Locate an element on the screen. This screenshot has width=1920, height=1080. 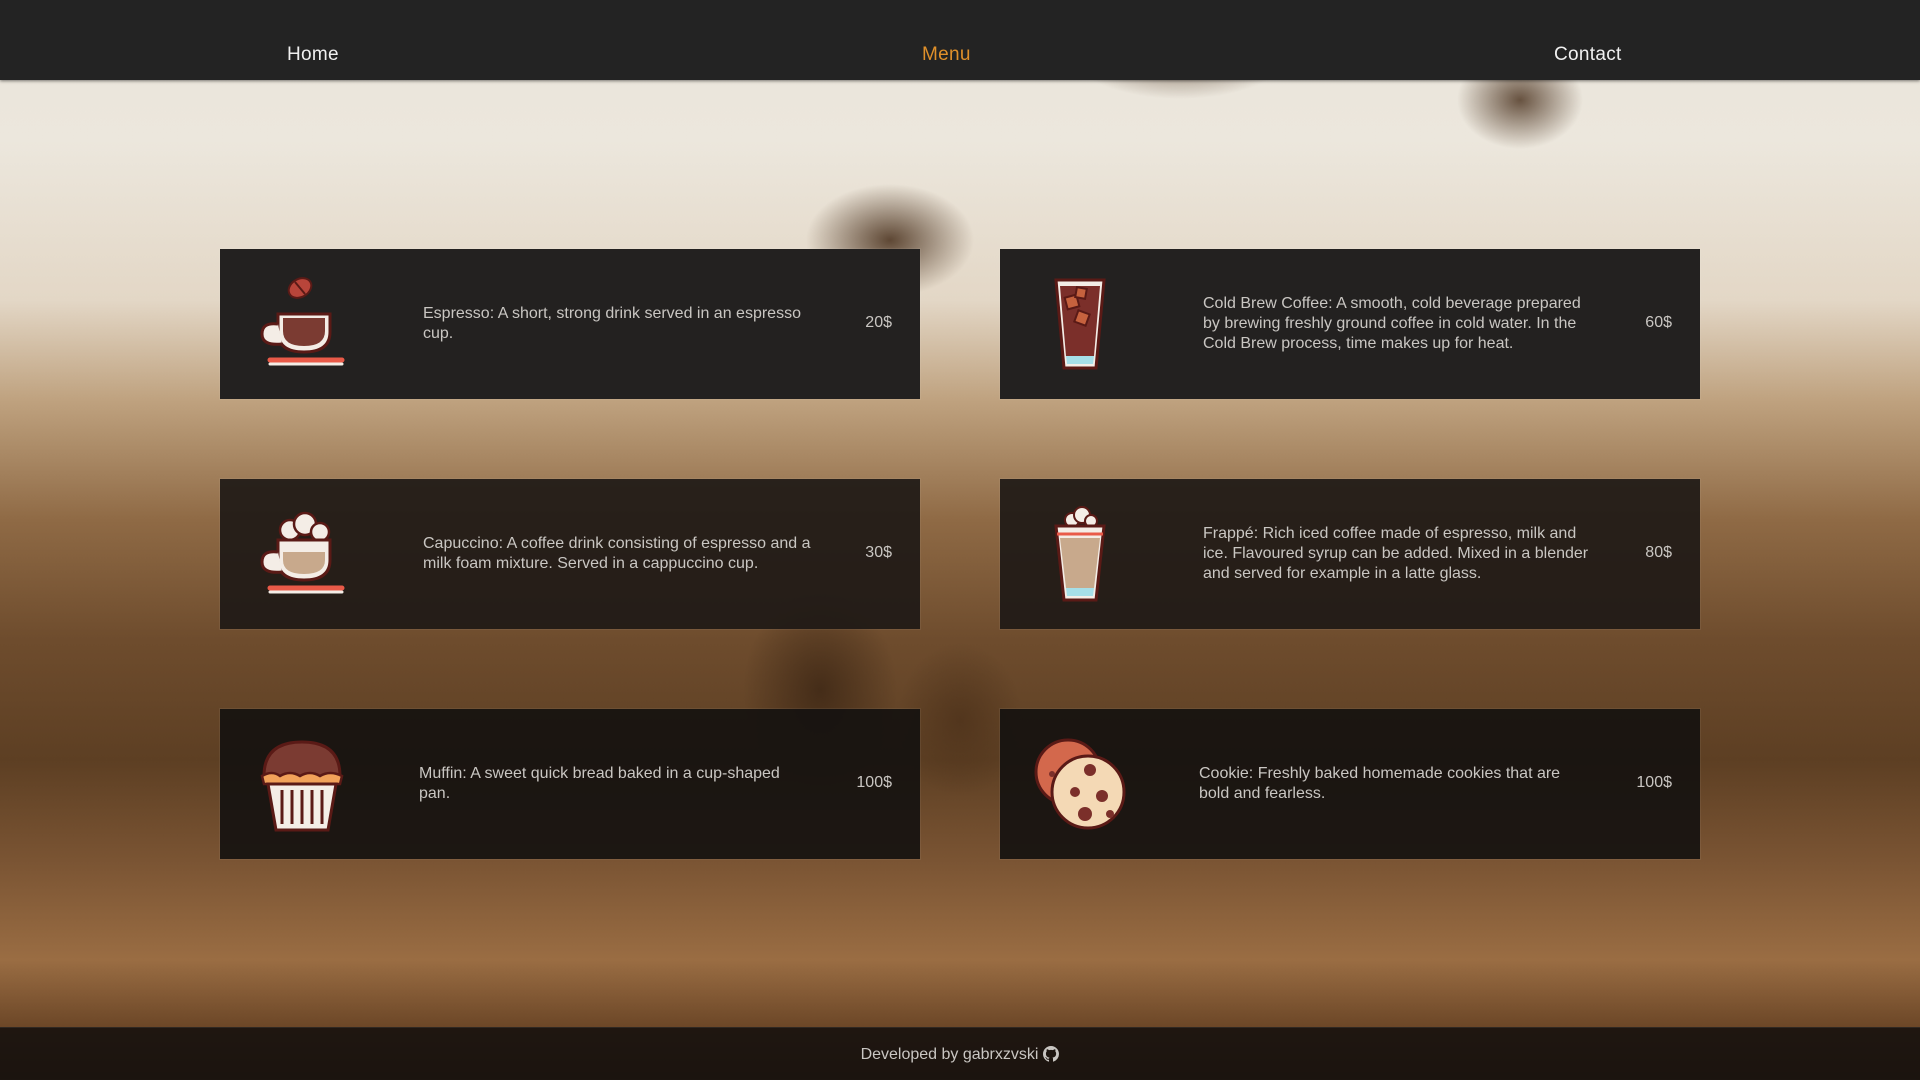
github-icon is located at coordinates (1051, 1056).